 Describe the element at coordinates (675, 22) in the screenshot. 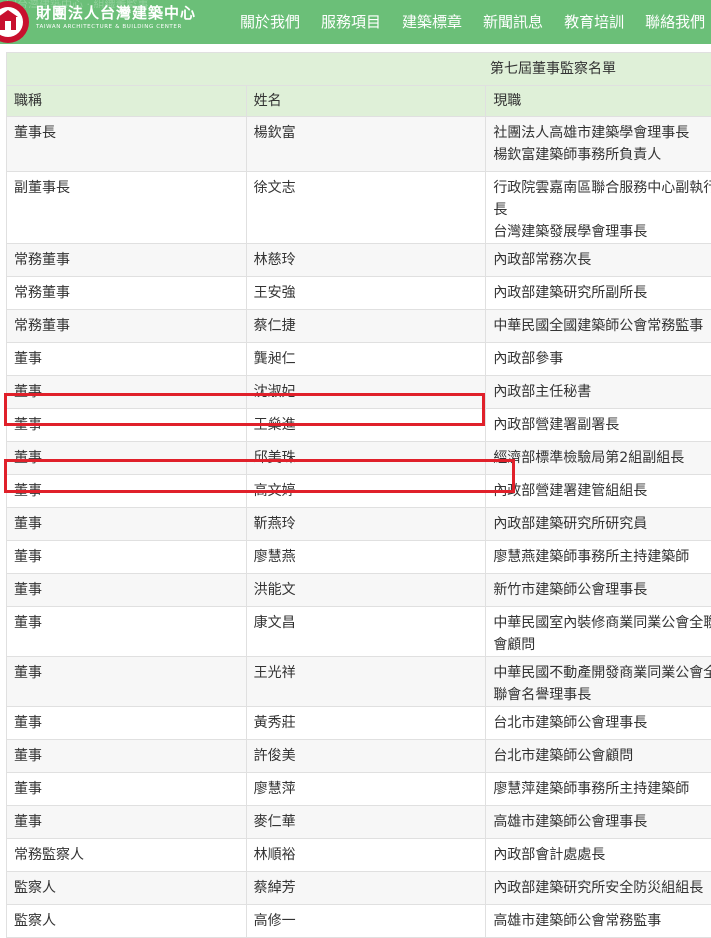

I see `nav-item-contact: 聯絡我們` at that location.